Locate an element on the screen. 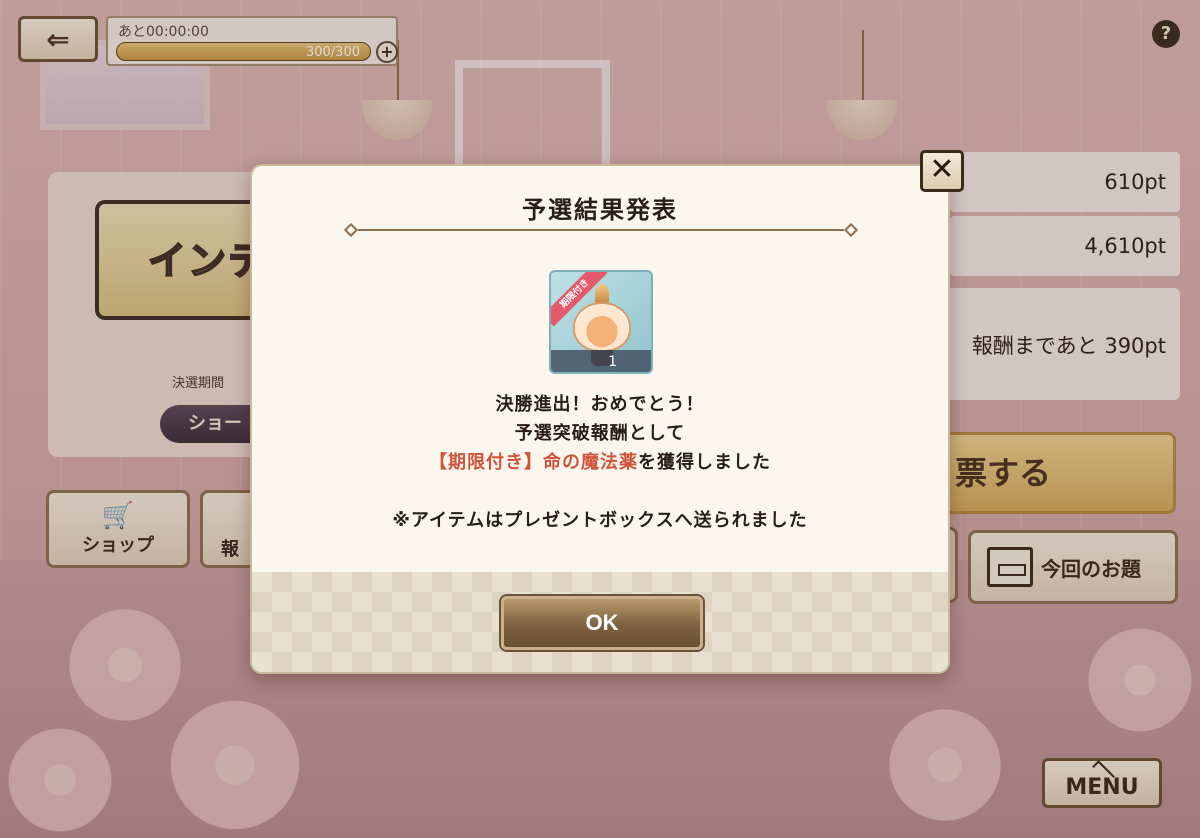  message-congrats: 決勝進出！おめでとう！ is located at coordinates (600, 404).